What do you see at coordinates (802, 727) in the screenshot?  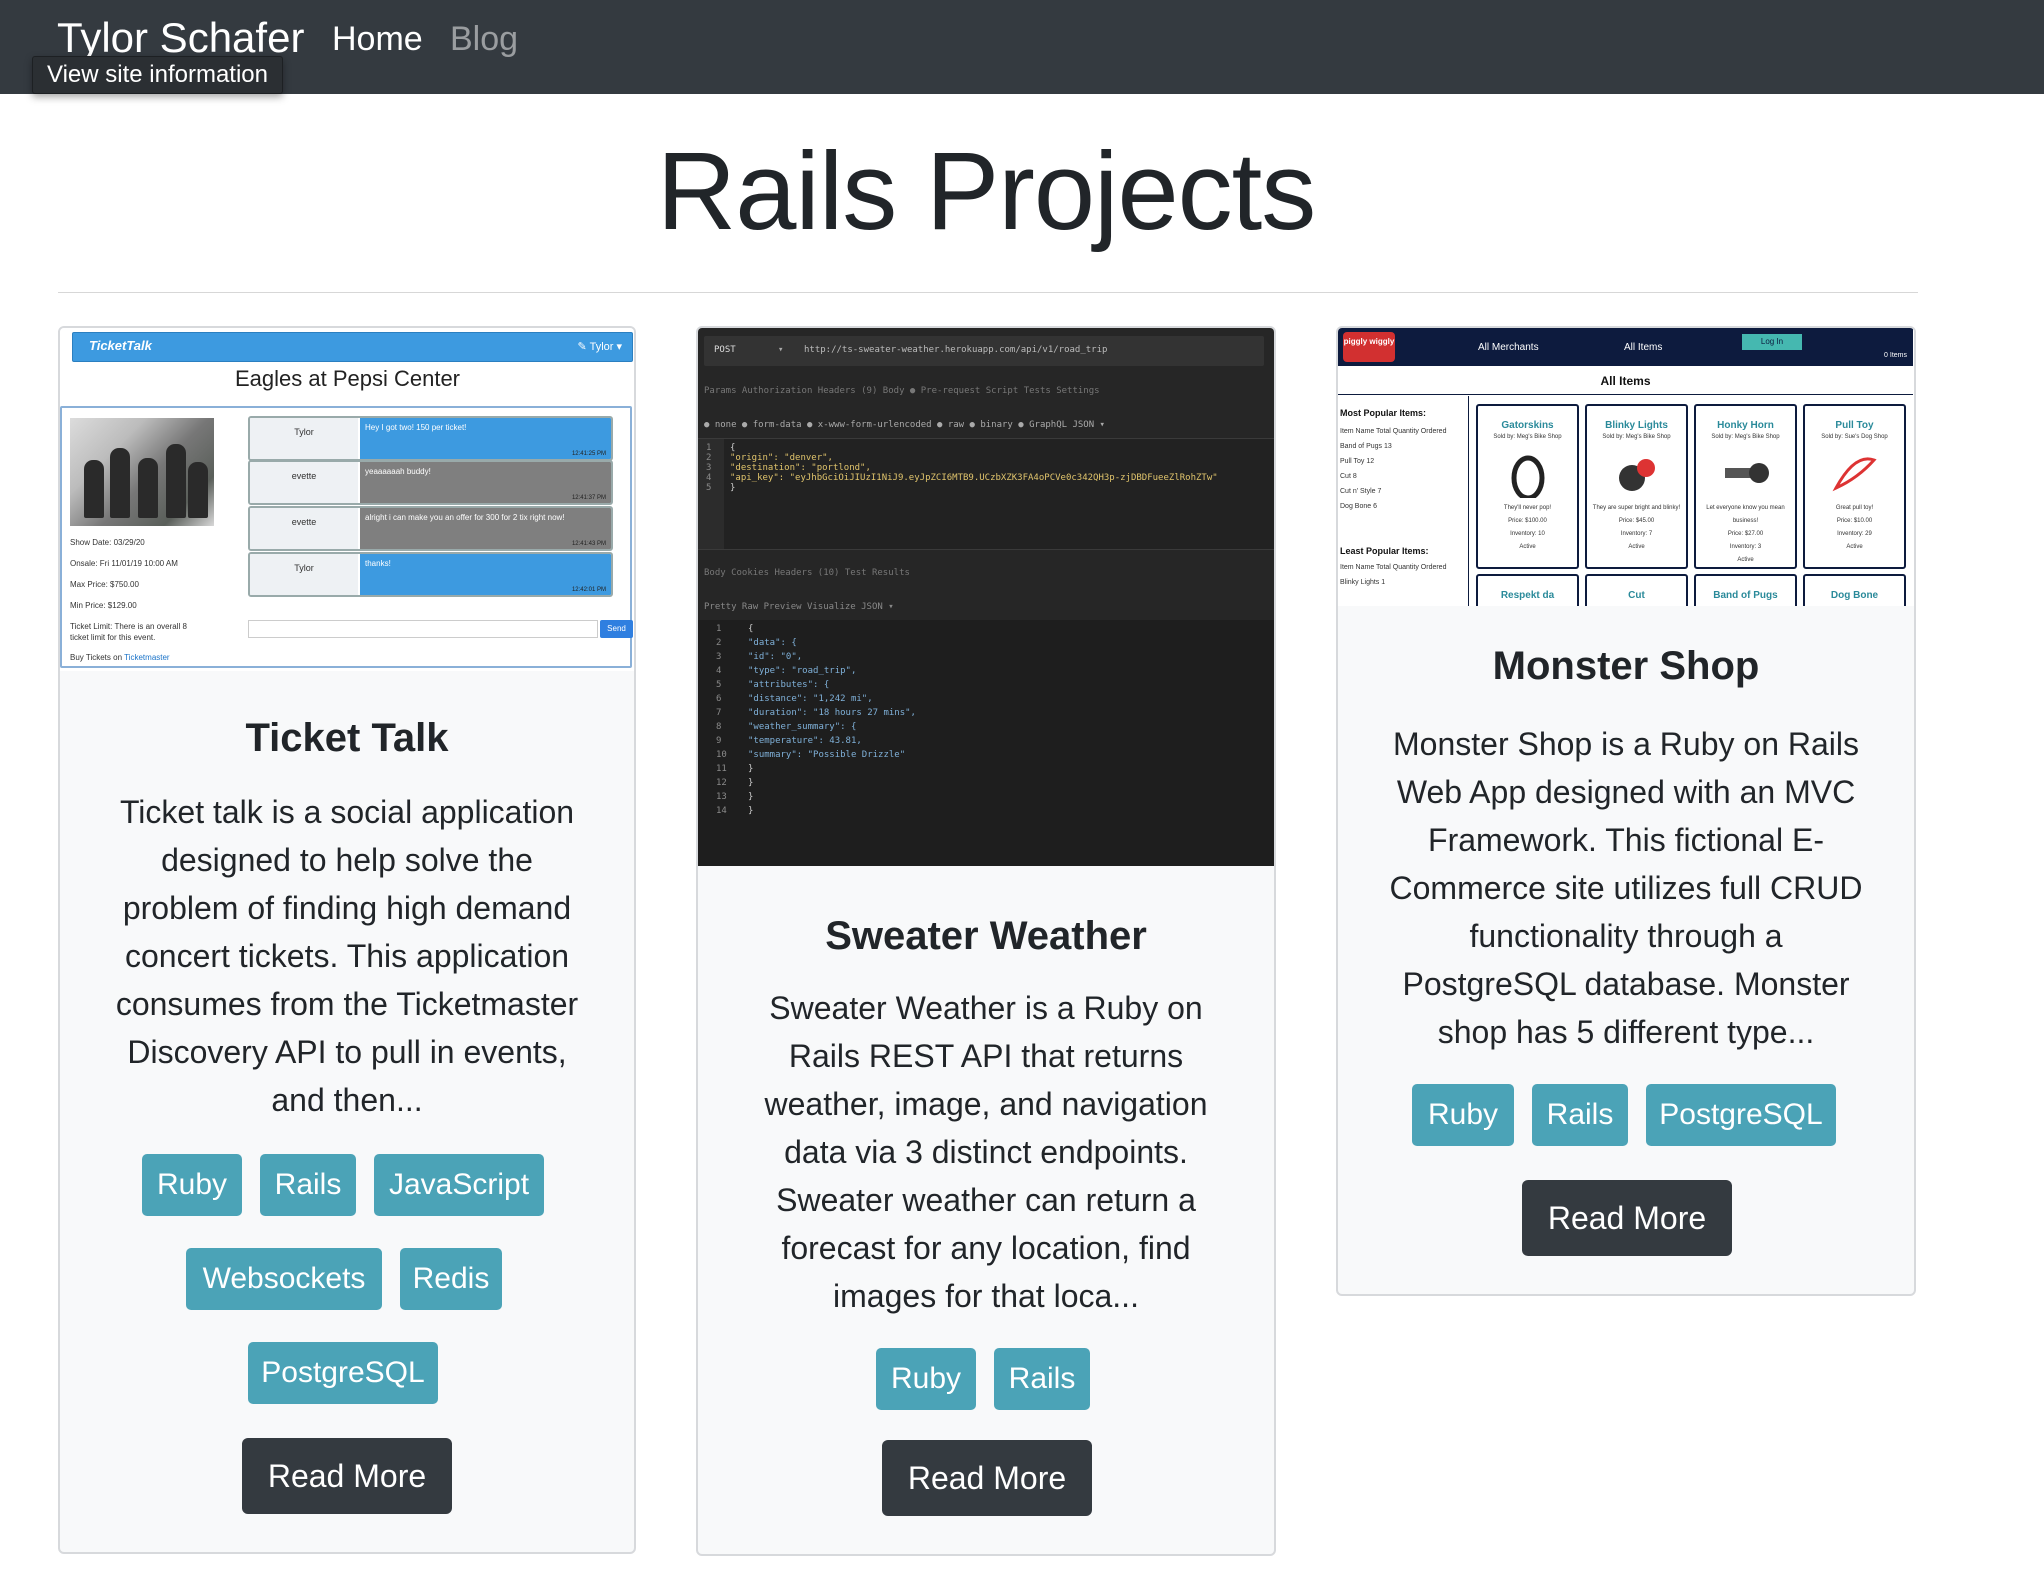 I see `pm-response-line: "weather_summary": {` at bounding box center [802, 727].